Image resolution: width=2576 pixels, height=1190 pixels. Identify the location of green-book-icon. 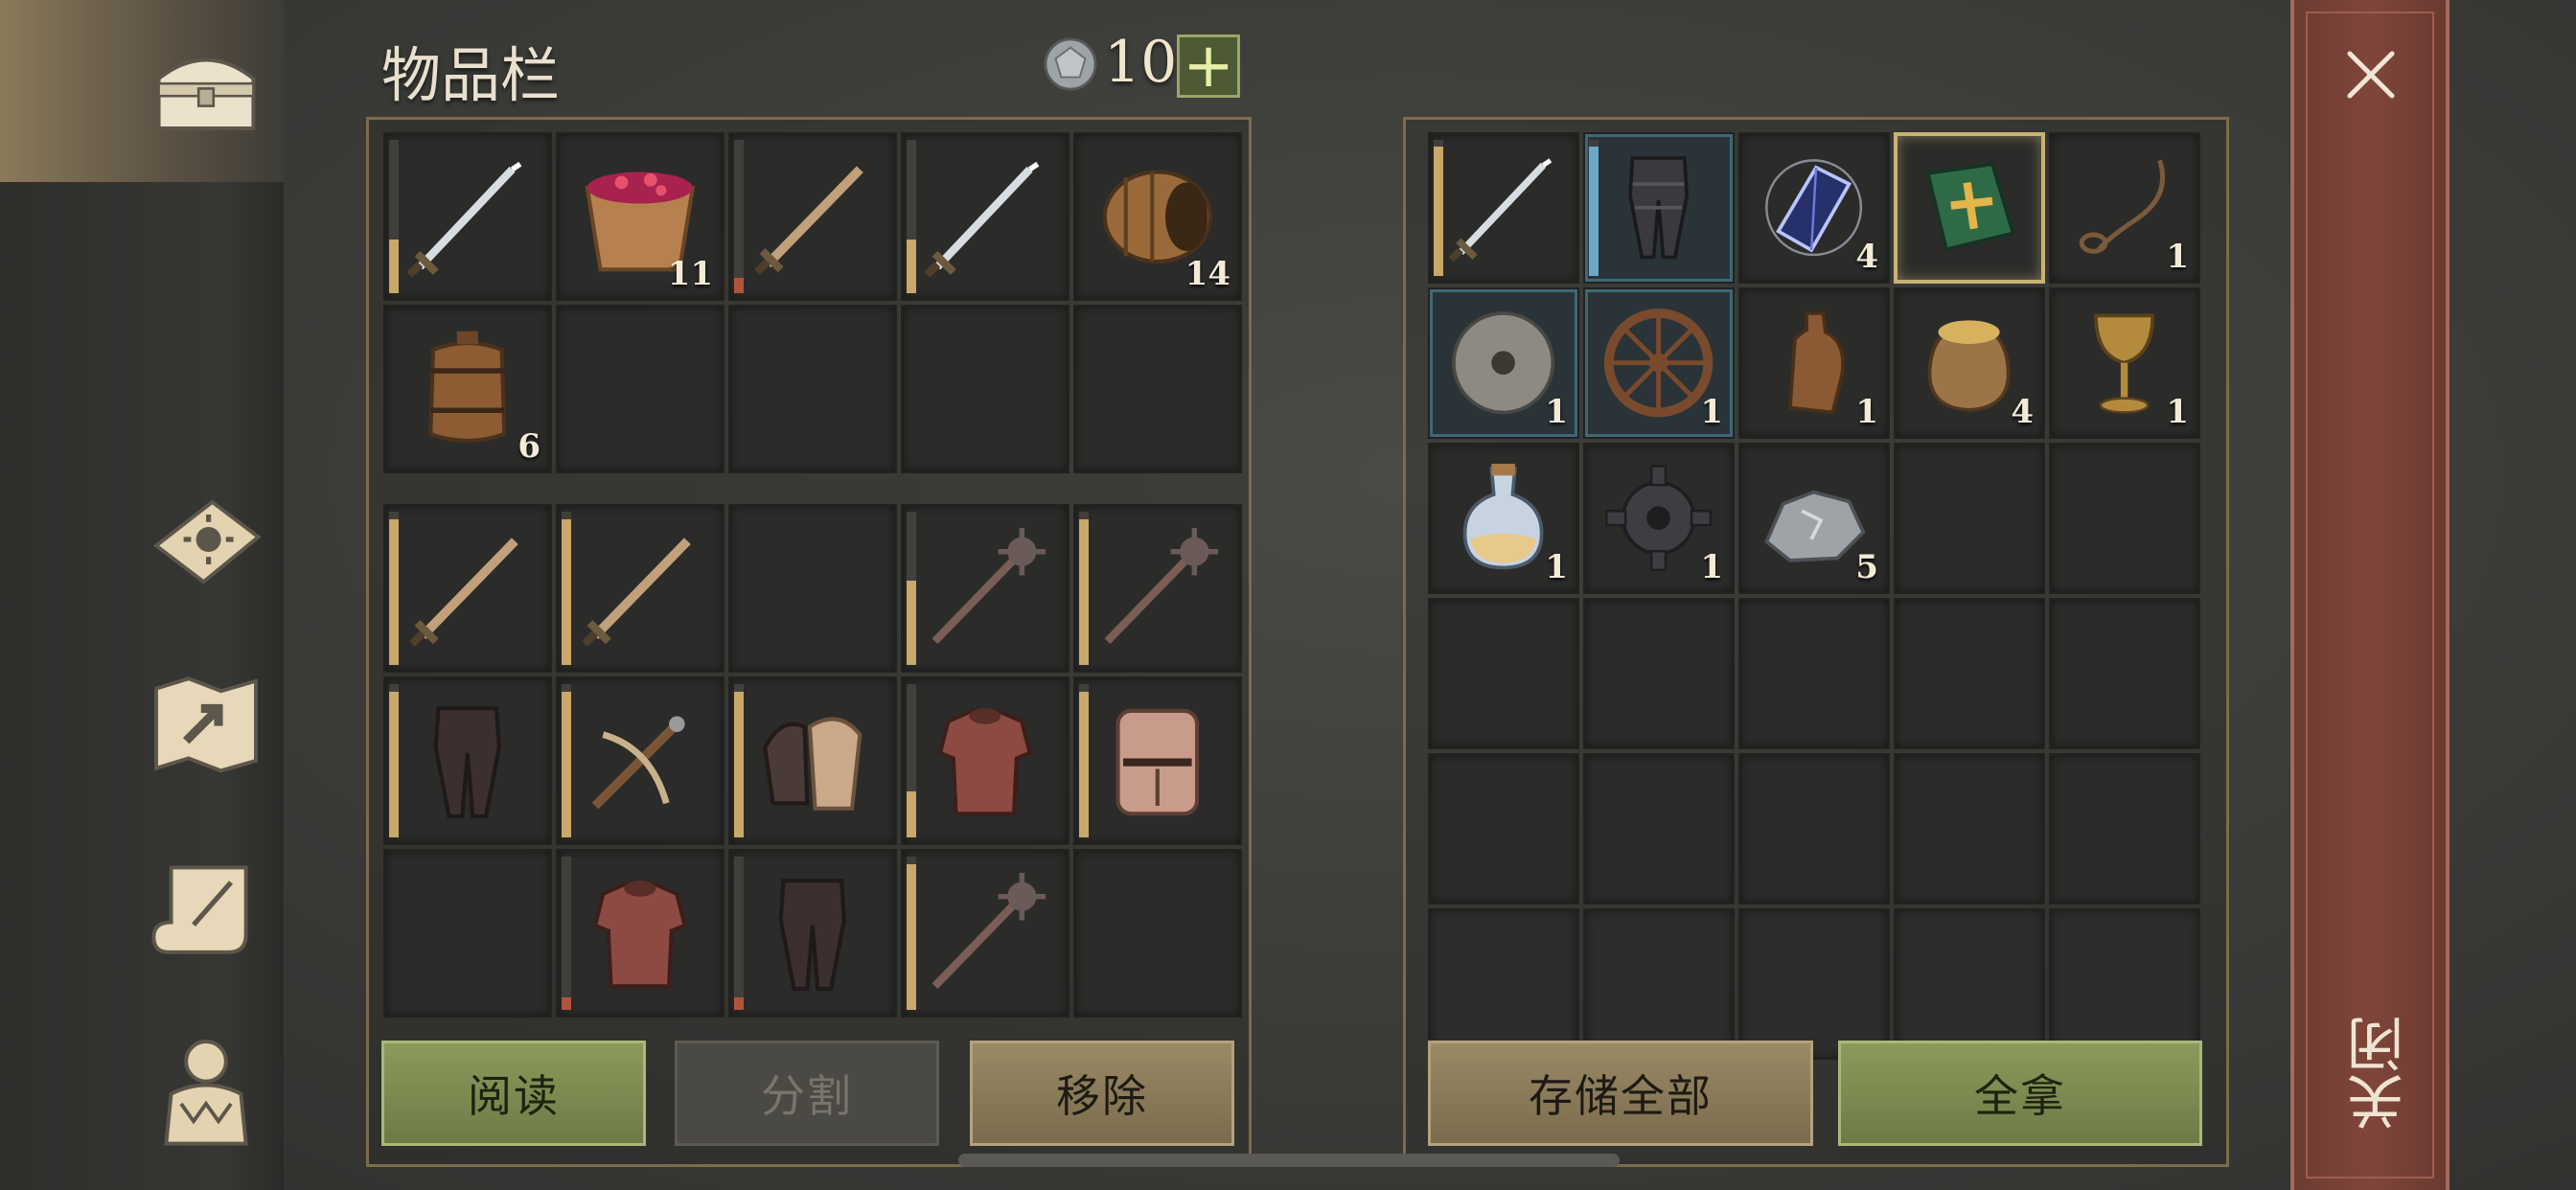
(1970, 207).